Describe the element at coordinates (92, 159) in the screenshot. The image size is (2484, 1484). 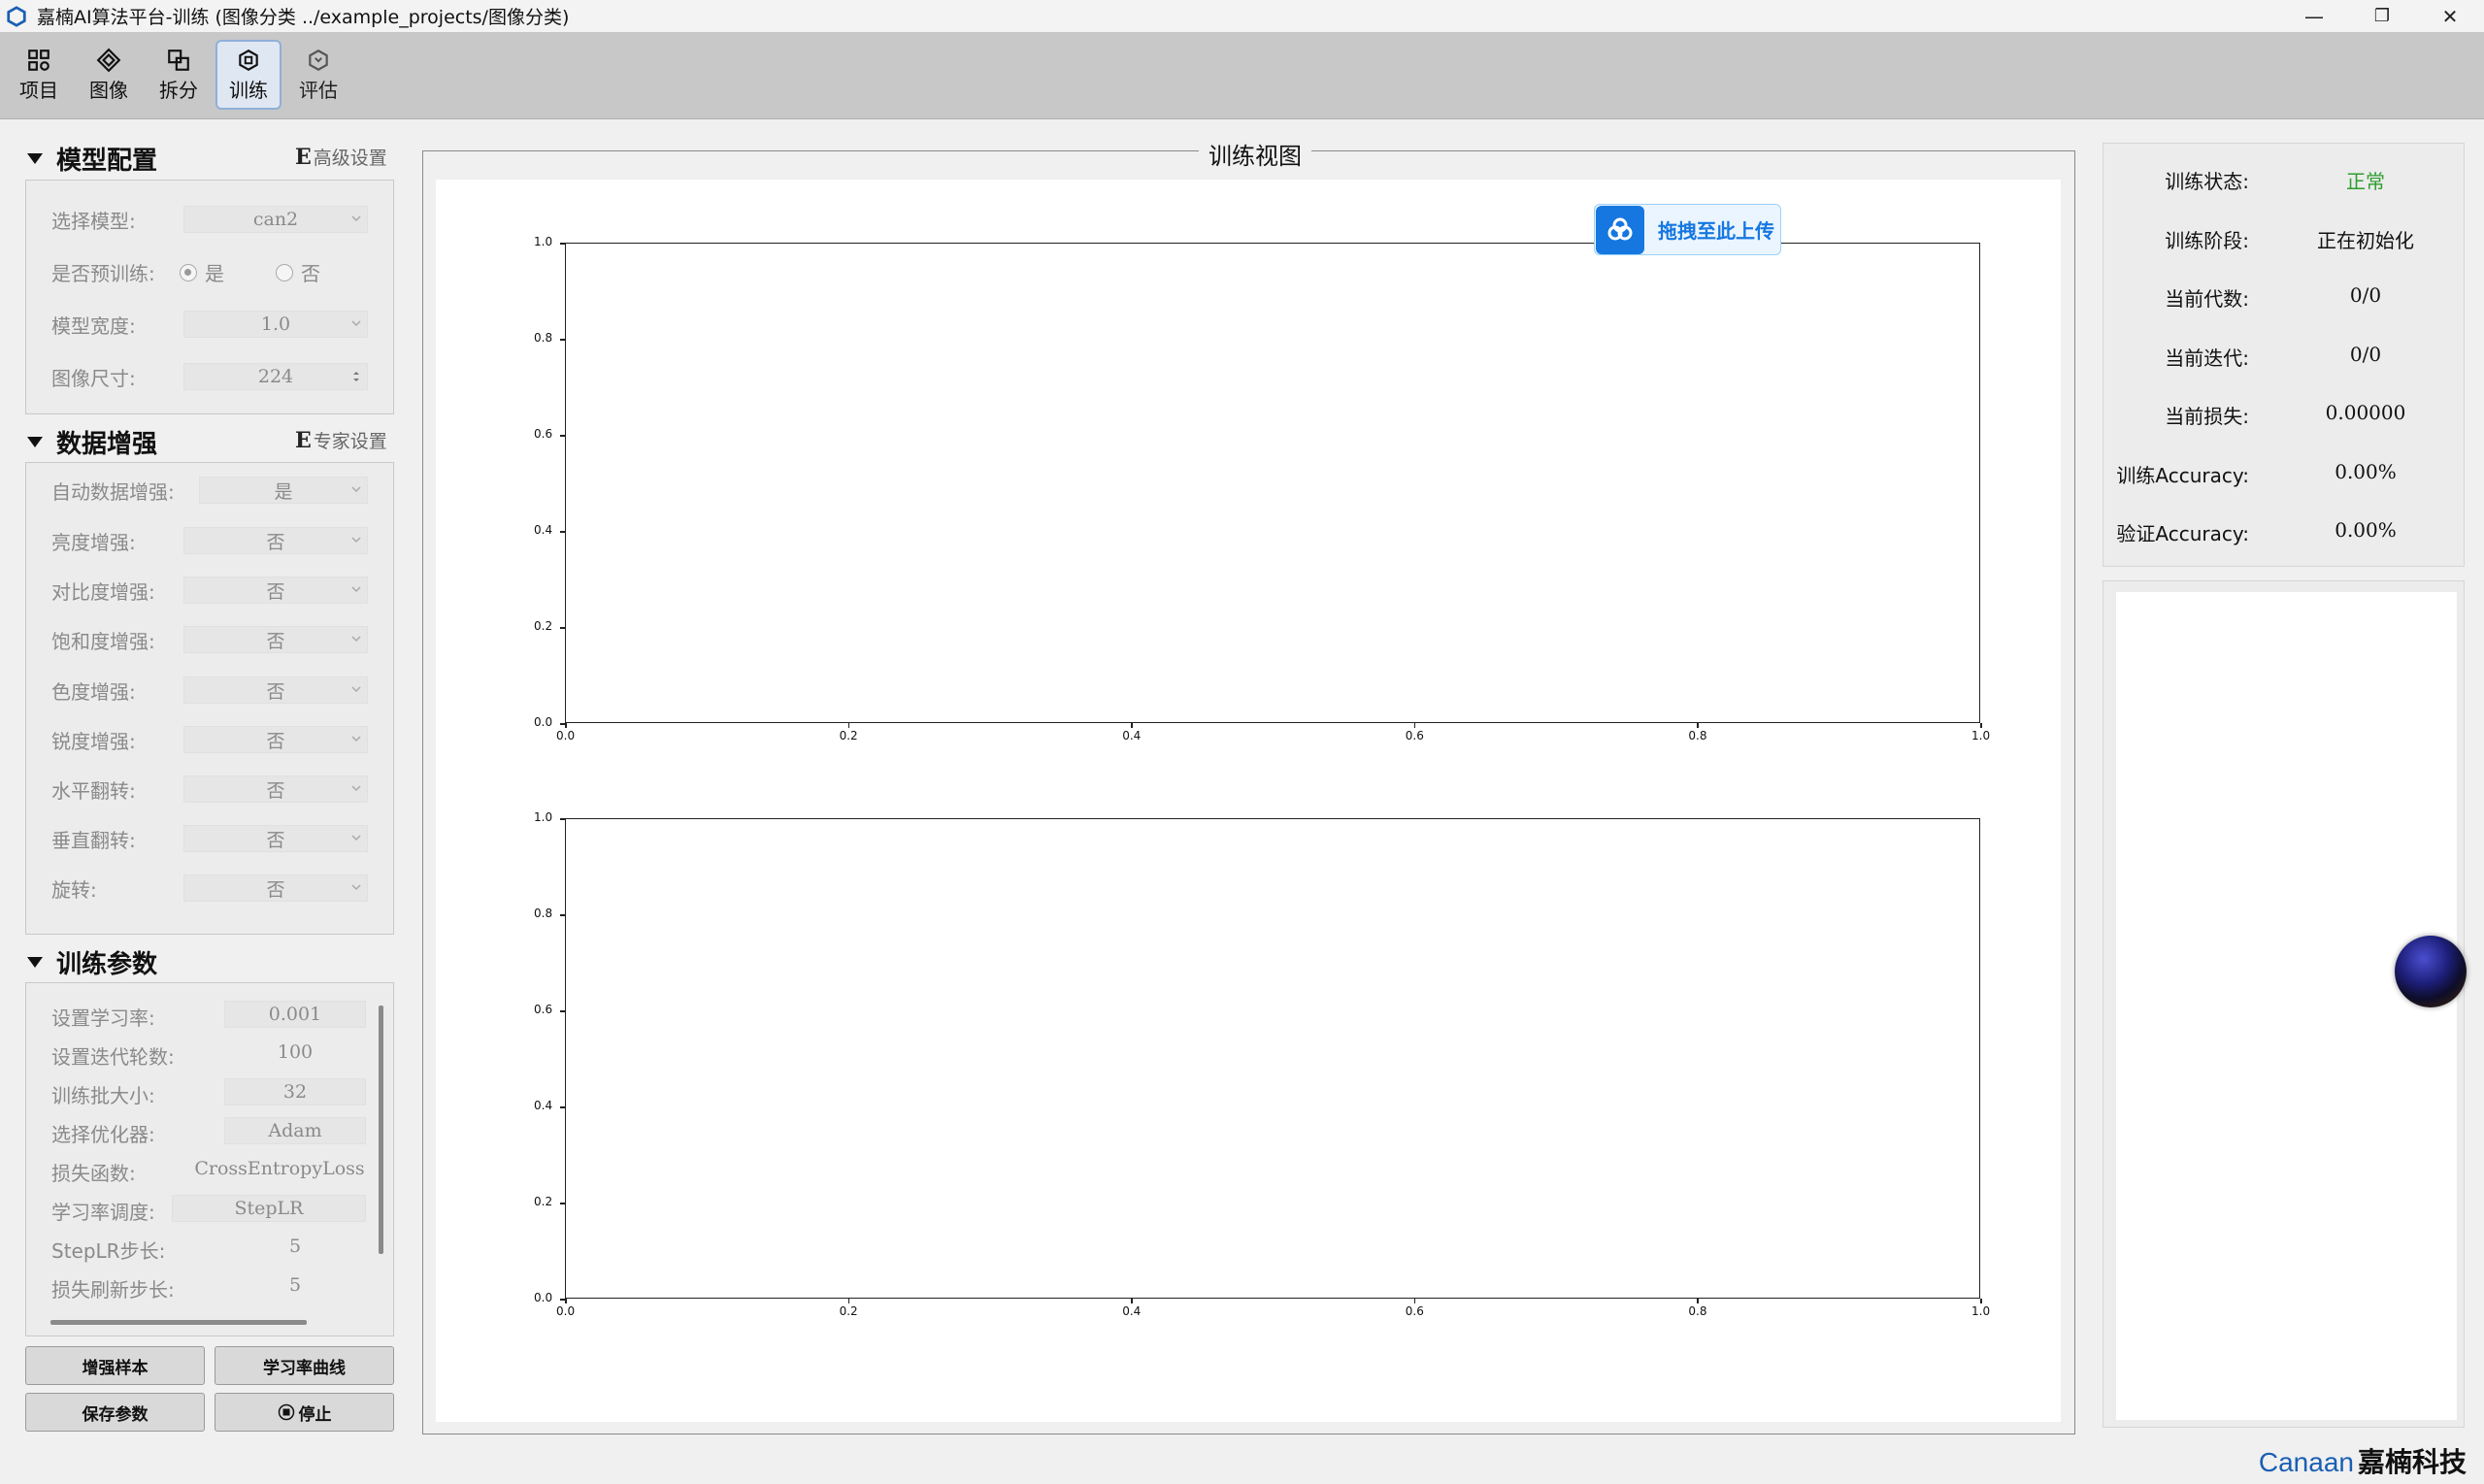
I see `model-config-header: 模型配置` at that location.